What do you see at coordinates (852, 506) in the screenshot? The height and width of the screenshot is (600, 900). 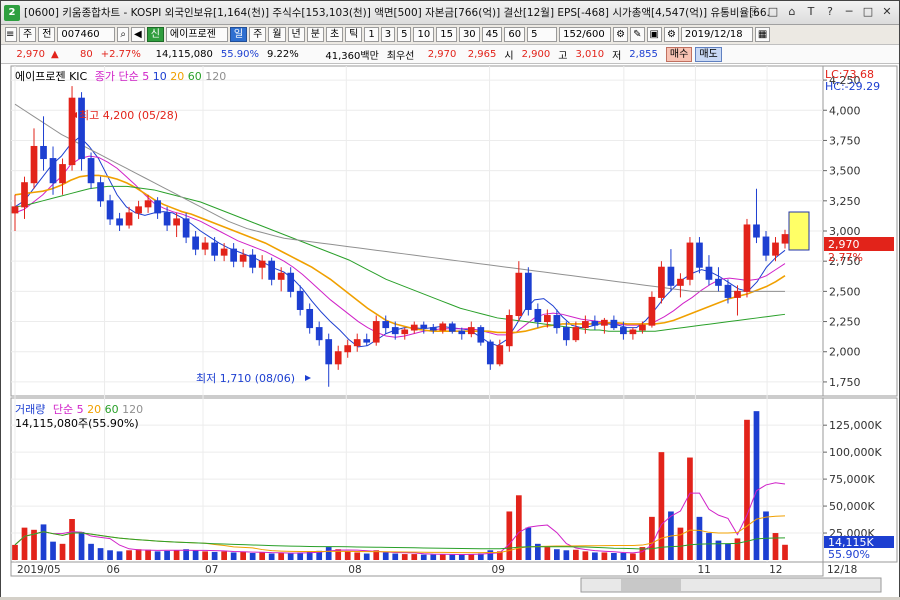 I see `volume-tick-label: 50,000K` at bounding box center [852, 506].